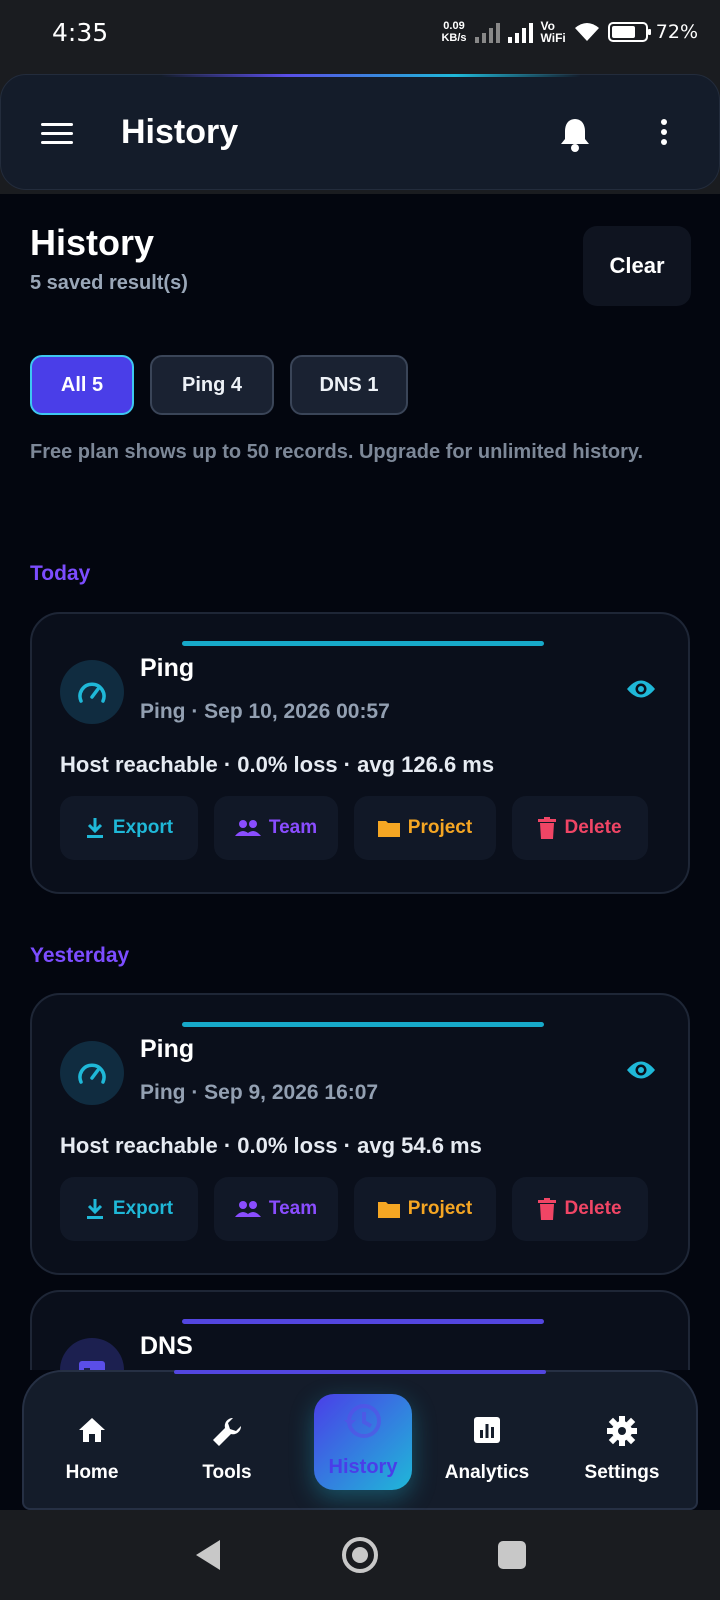 The width and height of the screenshot is (720, 1600). Describe the element at coordinates (60, 573) in the screenshot. I see `section-today: Today` at that location.